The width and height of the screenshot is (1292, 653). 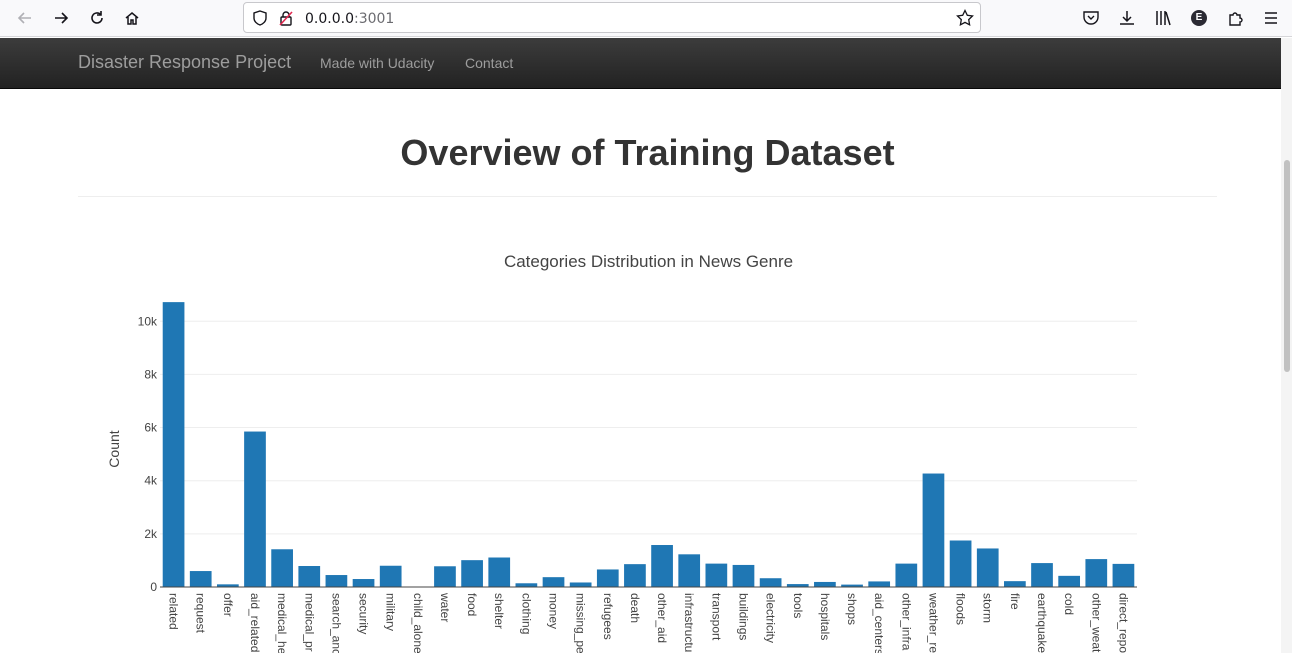 What do you see at coordinates (647, 152) in the screenshot?
I see `page-title: Overview of Training Dataset` at bounding box center [647, 152].